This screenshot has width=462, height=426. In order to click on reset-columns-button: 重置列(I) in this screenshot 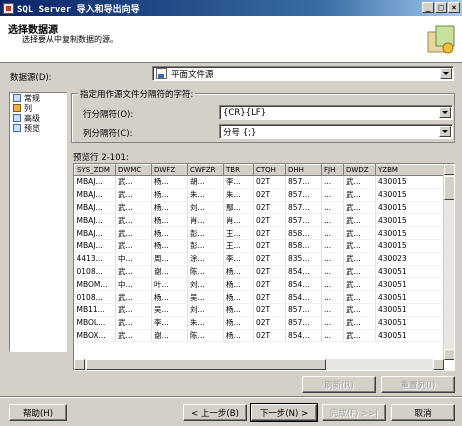, I will do `click(418, 384)`.